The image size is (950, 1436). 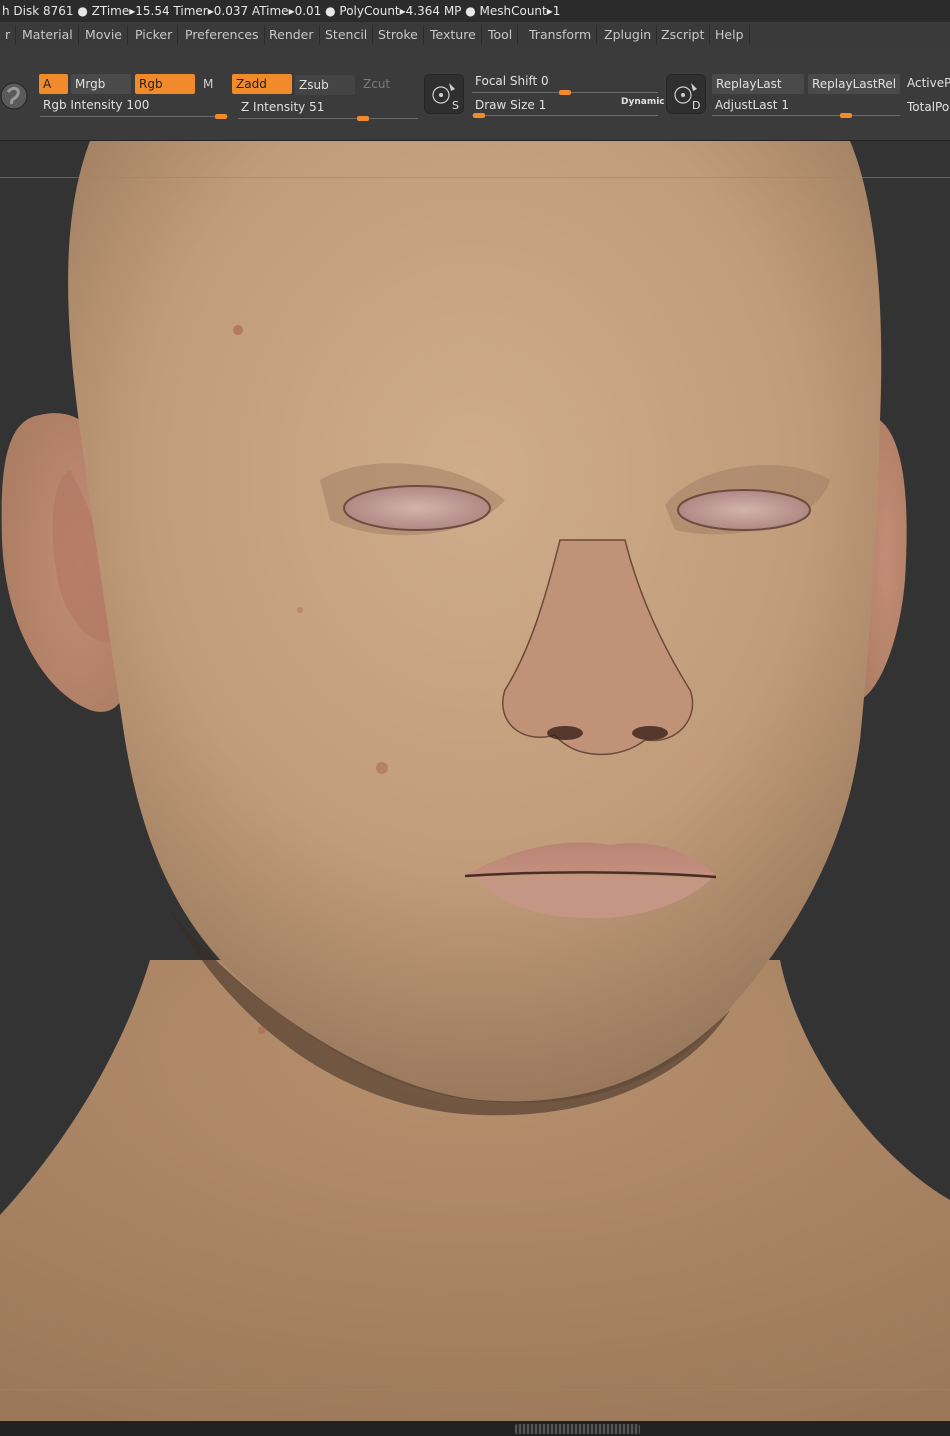 I want to click on d-icon-letter: D, so click(x=696, y=105).